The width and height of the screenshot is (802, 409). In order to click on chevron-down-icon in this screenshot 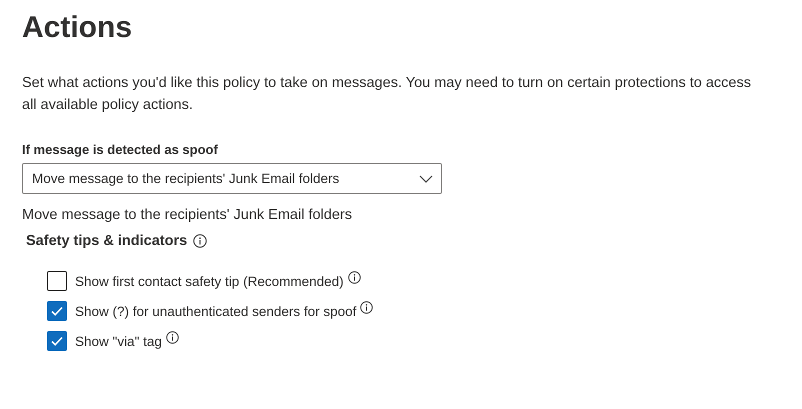, I will do `click(426, 178)`.